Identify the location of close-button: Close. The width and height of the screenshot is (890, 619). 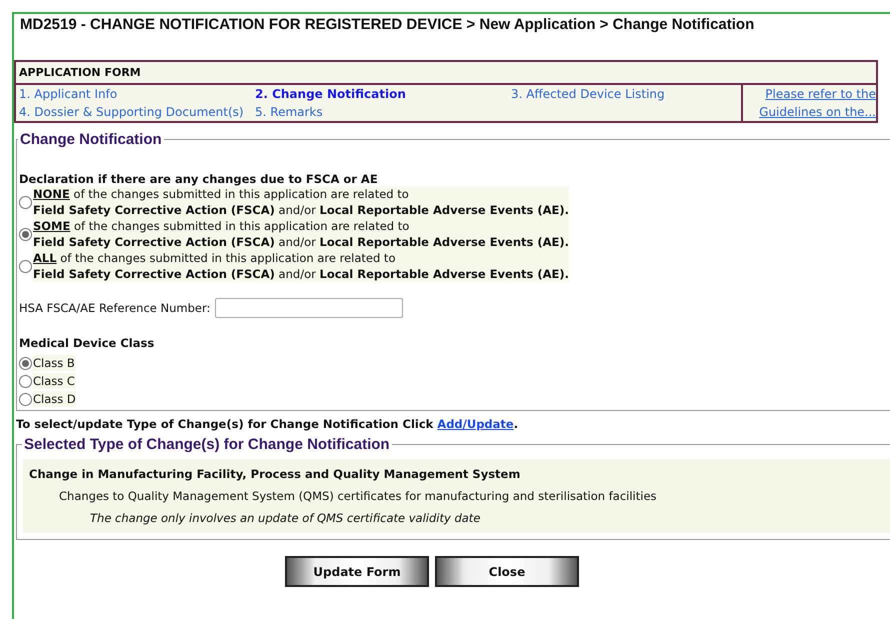
(507, 571).